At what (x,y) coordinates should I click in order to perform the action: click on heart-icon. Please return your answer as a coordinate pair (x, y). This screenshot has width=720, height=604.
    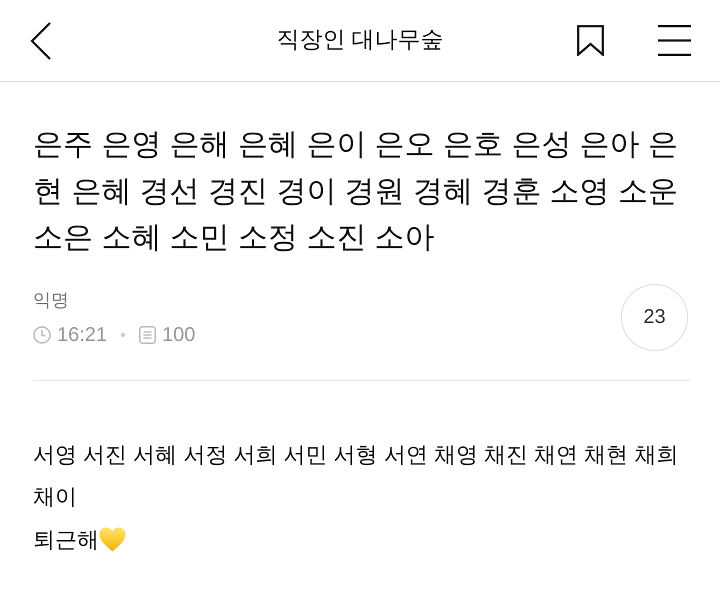
    Looking at the image, I should click on (112, 539).